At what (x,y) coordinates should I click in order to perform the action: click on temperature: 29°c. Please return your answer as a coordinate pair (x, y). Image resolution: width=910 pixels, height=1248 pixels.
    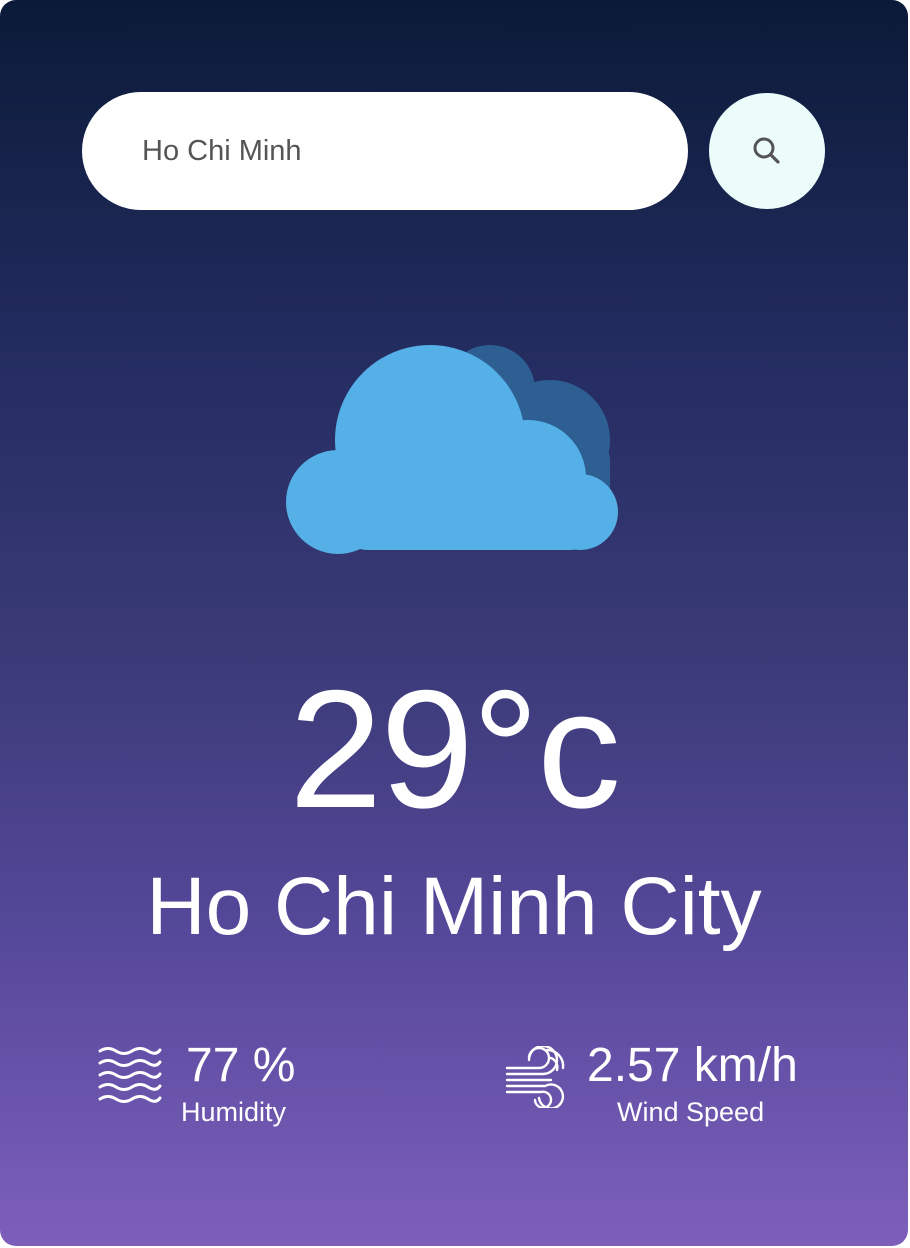
    Looking at the image, I should click on (454, 749).